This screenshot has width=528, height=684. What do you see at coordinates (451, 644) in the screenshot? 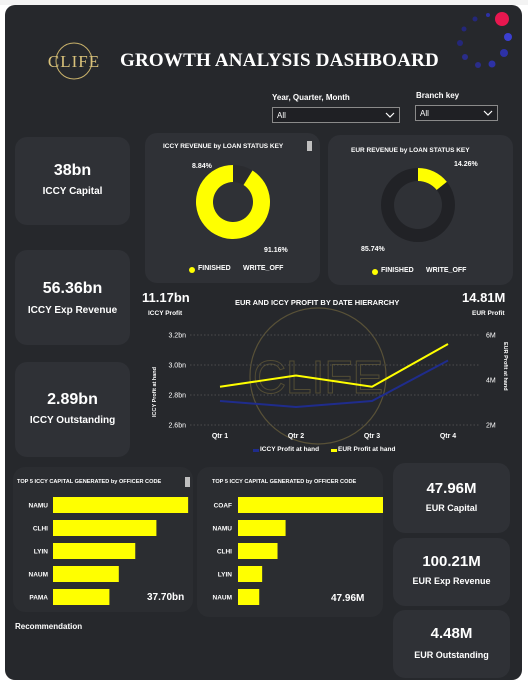
I see `kpi-card-eur-outstanding: 4.48M EUR Outstanding` at bounding box center [451, 644].